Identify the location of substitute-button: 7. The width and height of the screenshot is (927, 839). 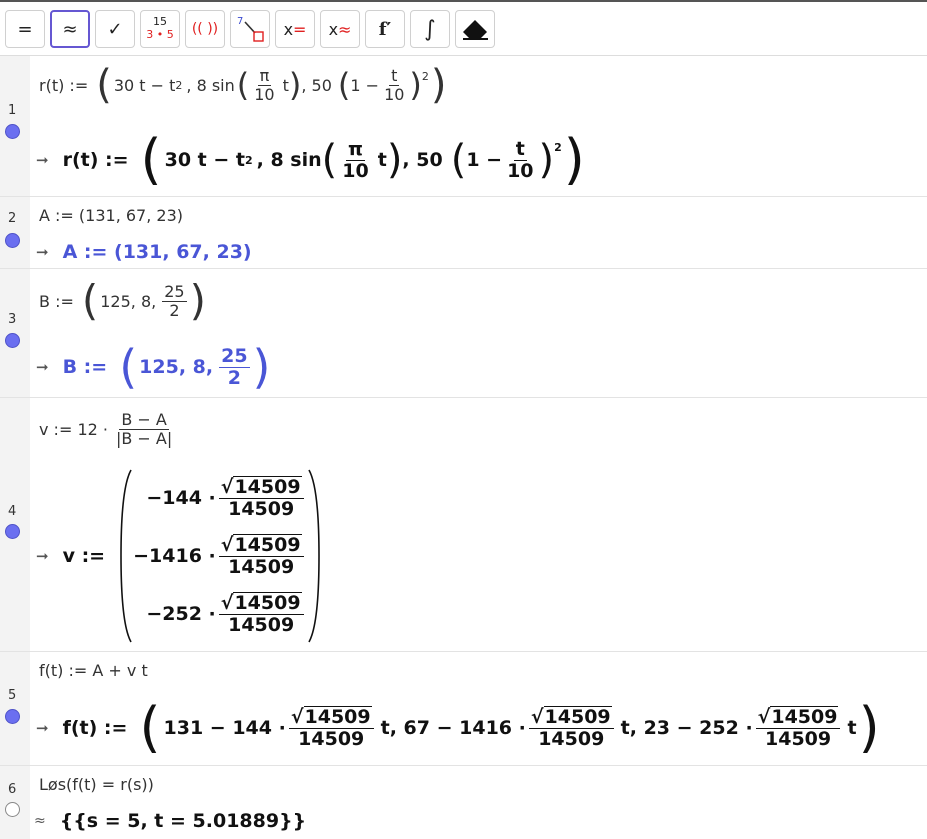
(250, 29).